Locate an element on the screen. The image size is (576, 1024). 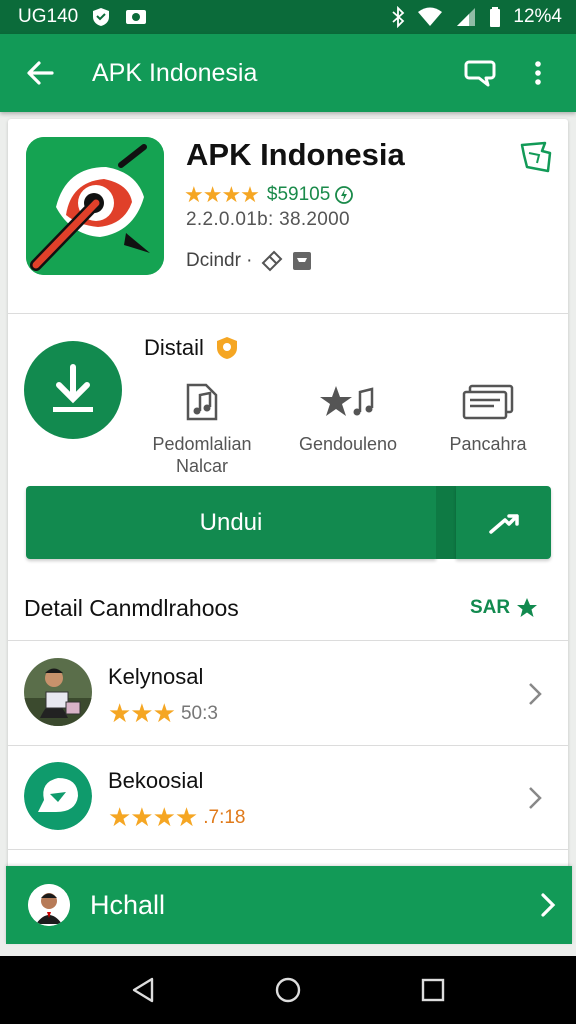
feature-item: Pancahra is located at coordinates (488, 416).